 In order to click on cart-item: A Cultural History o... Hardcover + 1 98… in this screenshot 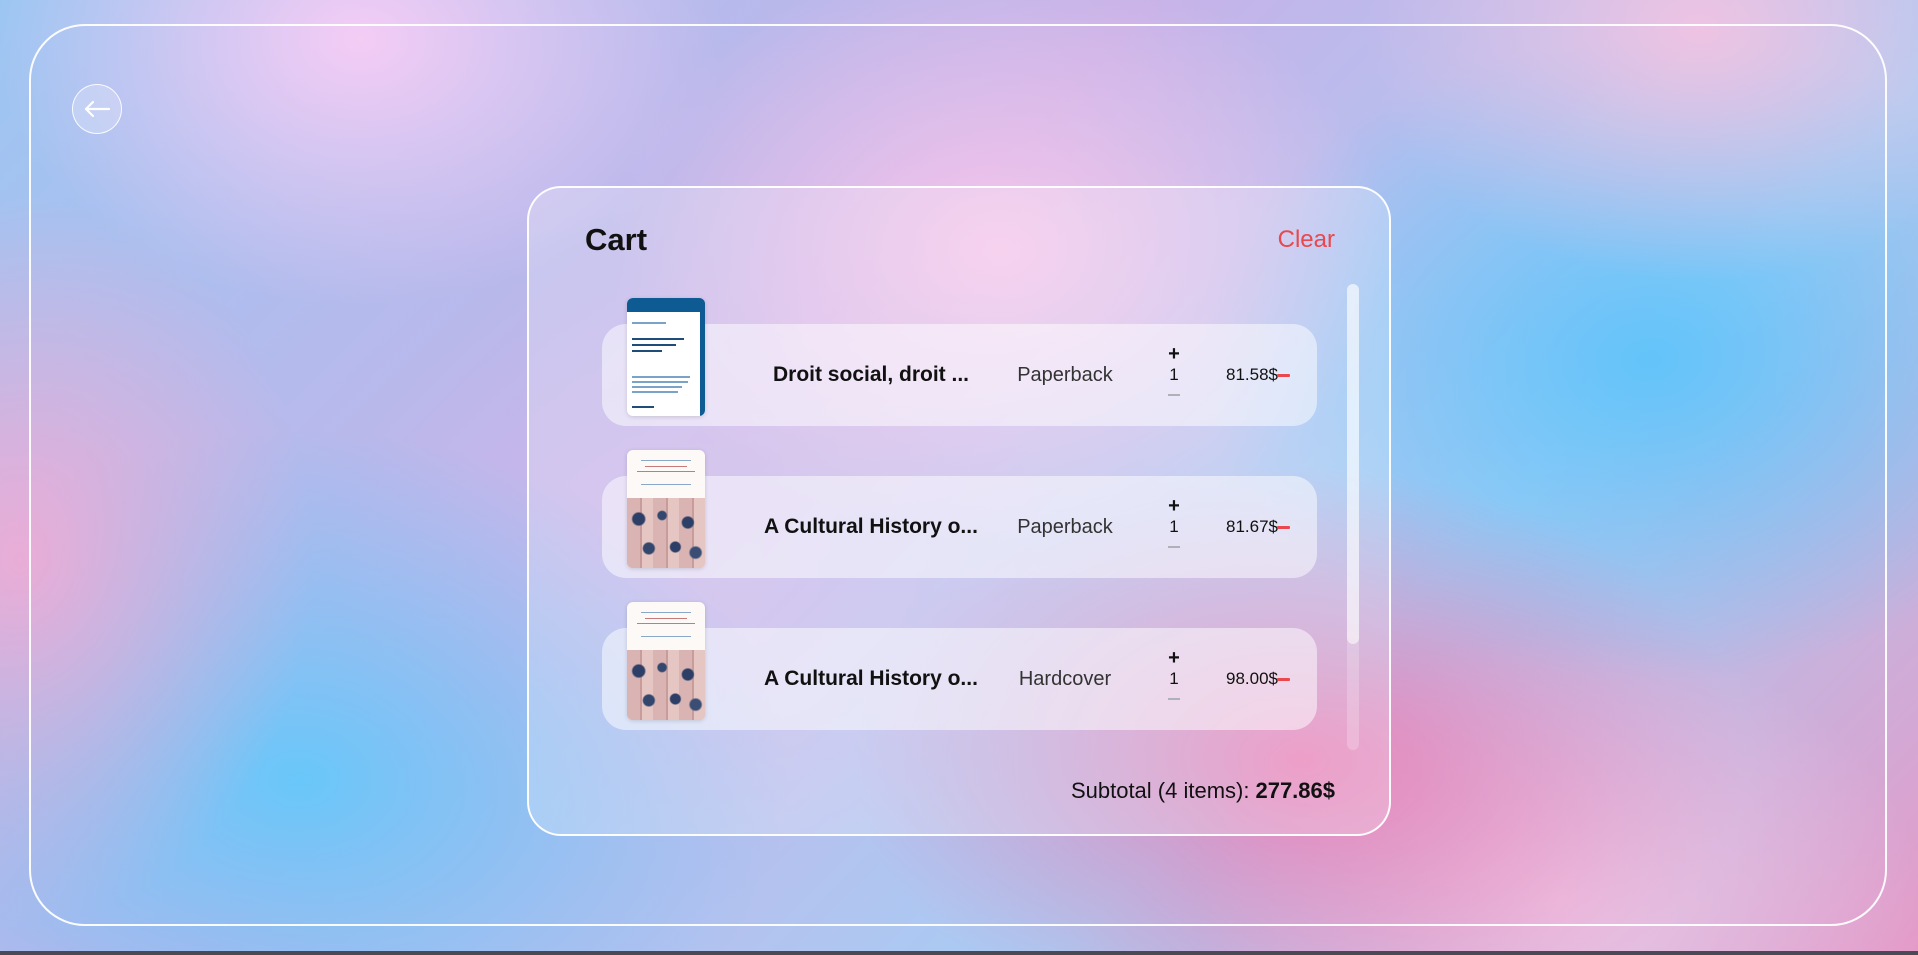, I will do `click(959, 666)`.